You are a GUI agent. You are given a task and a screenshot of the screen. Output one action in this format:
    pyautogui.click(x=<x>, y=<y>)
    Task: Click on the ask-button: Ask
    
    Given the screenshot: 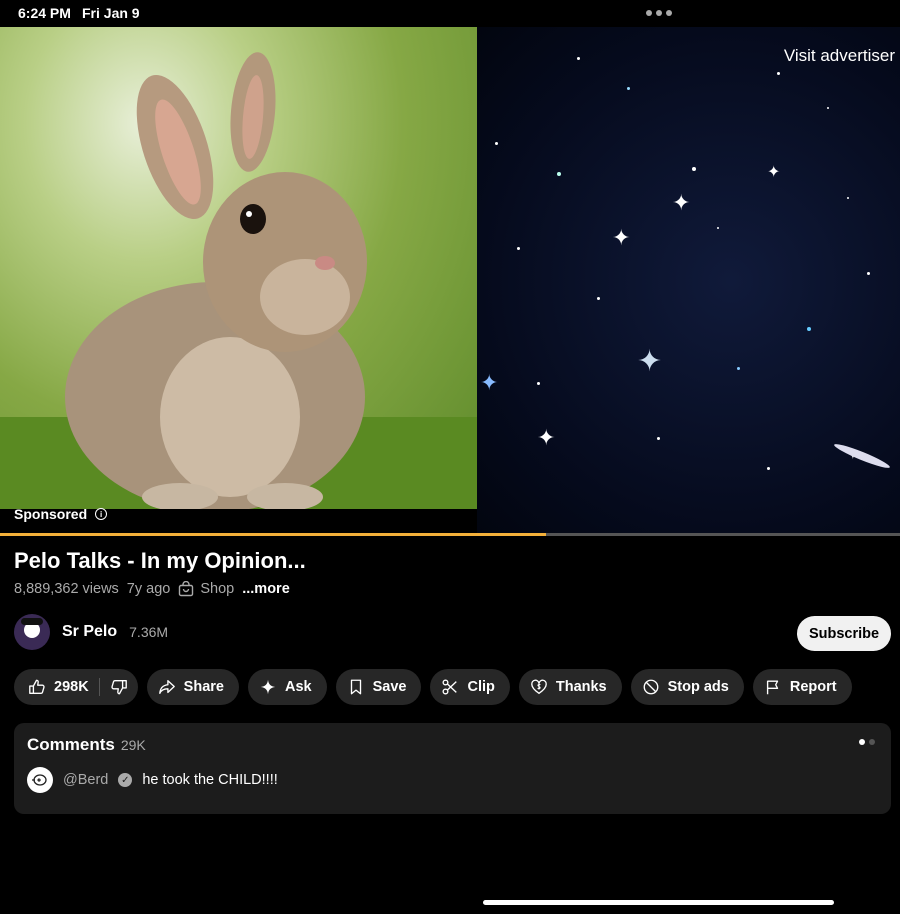 What is the action you would take?
    pyautogui.click(x=287, y=687)
    